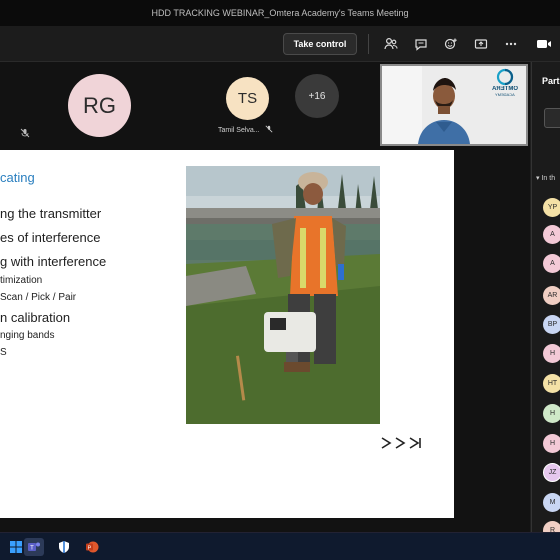 The width and height of the screenshot is (560, 560). What do you see at coordinates (17, 177) in the screenshot?
I see `slide-title: cating` at bounding box center [17, 177].